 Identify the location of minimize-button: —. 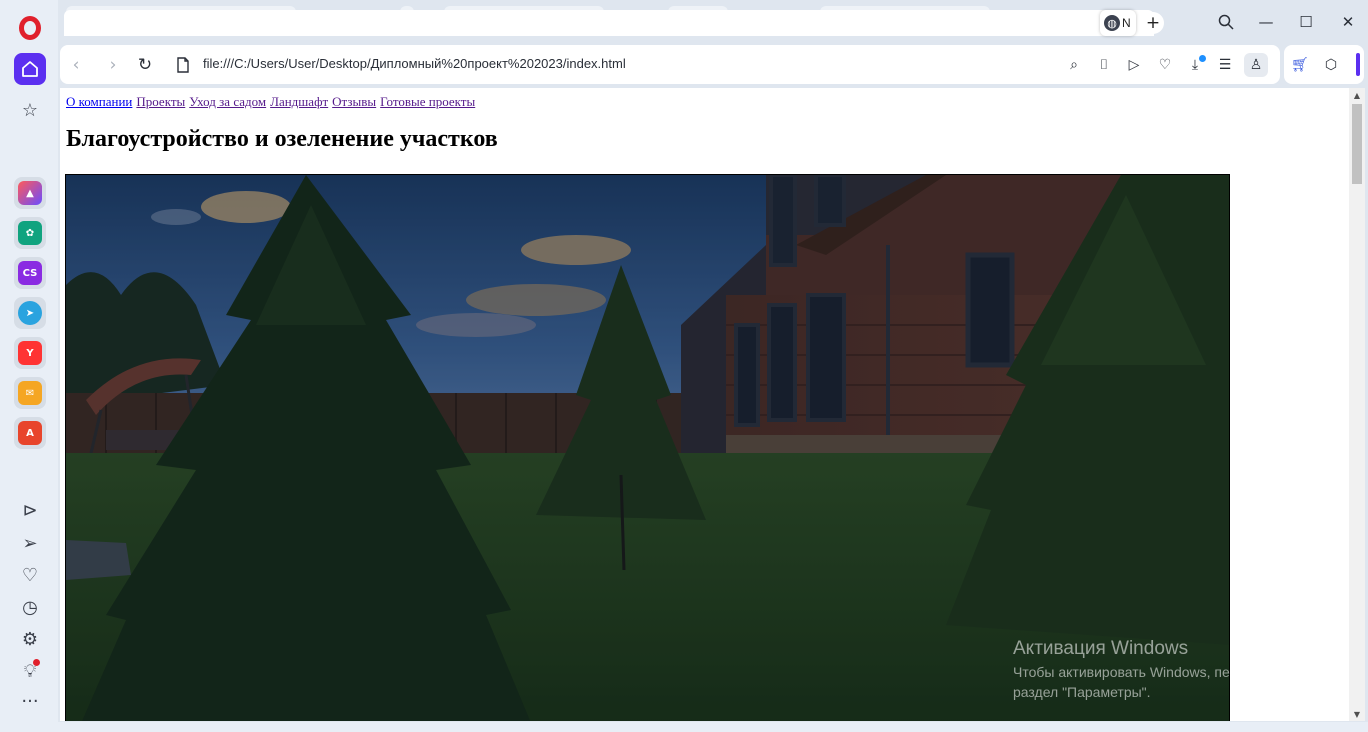
(1266, 22).